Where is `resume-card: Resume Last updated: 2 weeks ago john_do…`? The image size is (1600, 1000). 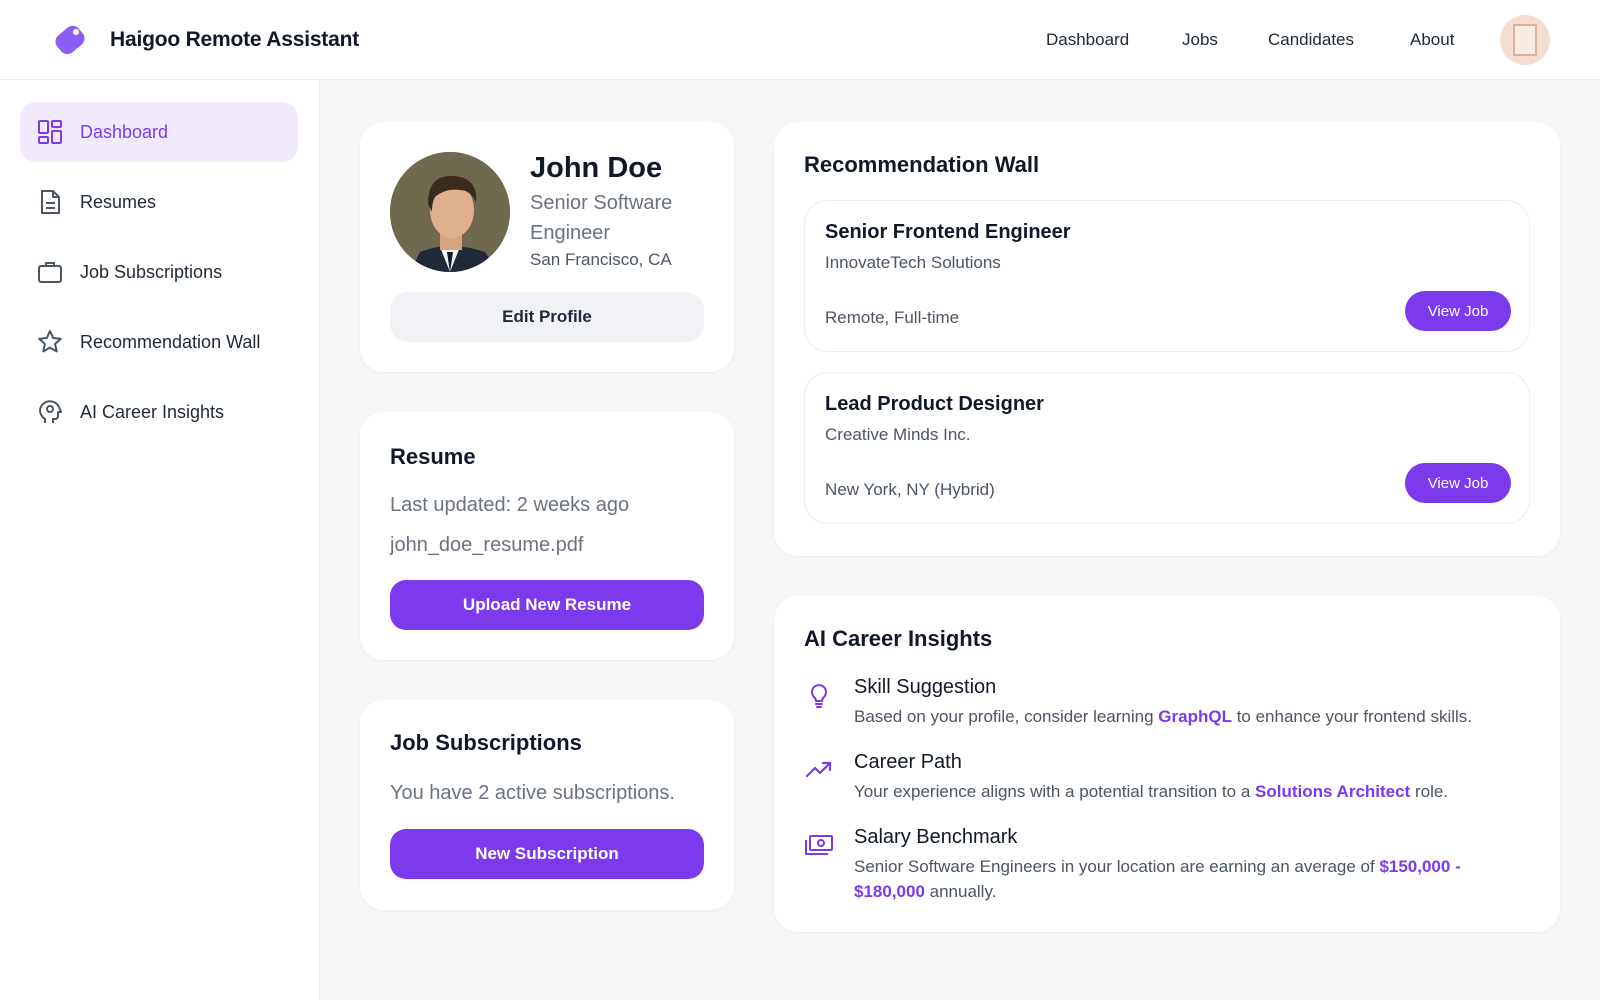 resume-card: Resume Last updated: 2 weeks ago john_do… is located at coordinates (547, 536).